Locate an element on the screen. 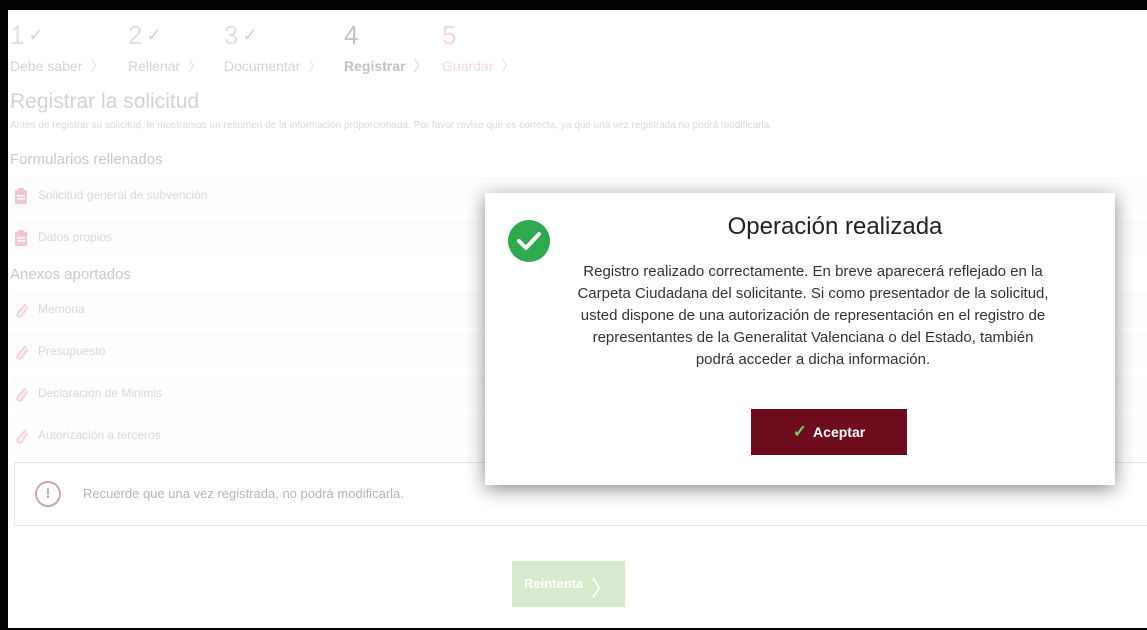  step-label: Rellenar is located at coordinates (154, 66).